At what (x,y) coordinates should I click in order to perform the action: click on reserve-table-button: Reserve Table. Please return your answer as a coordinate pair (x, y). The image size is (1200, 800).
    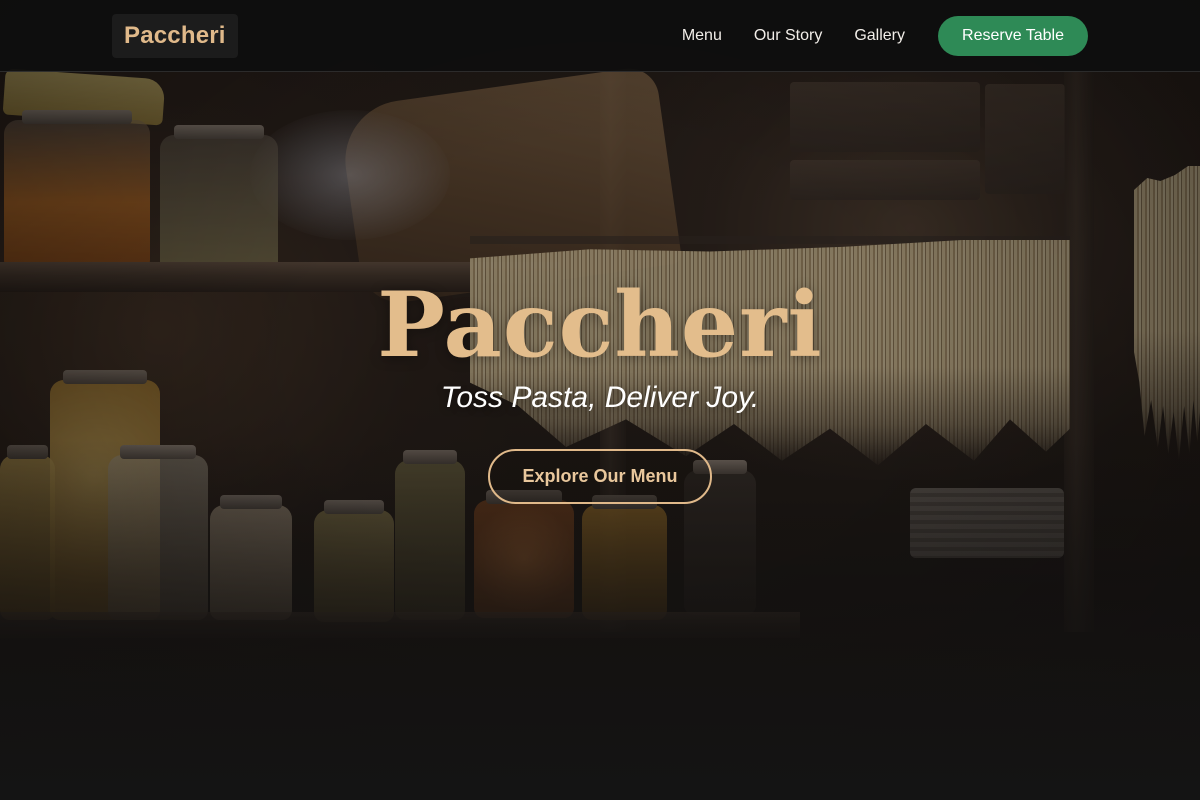
    Looking at the image, I should click on (1013, 35).